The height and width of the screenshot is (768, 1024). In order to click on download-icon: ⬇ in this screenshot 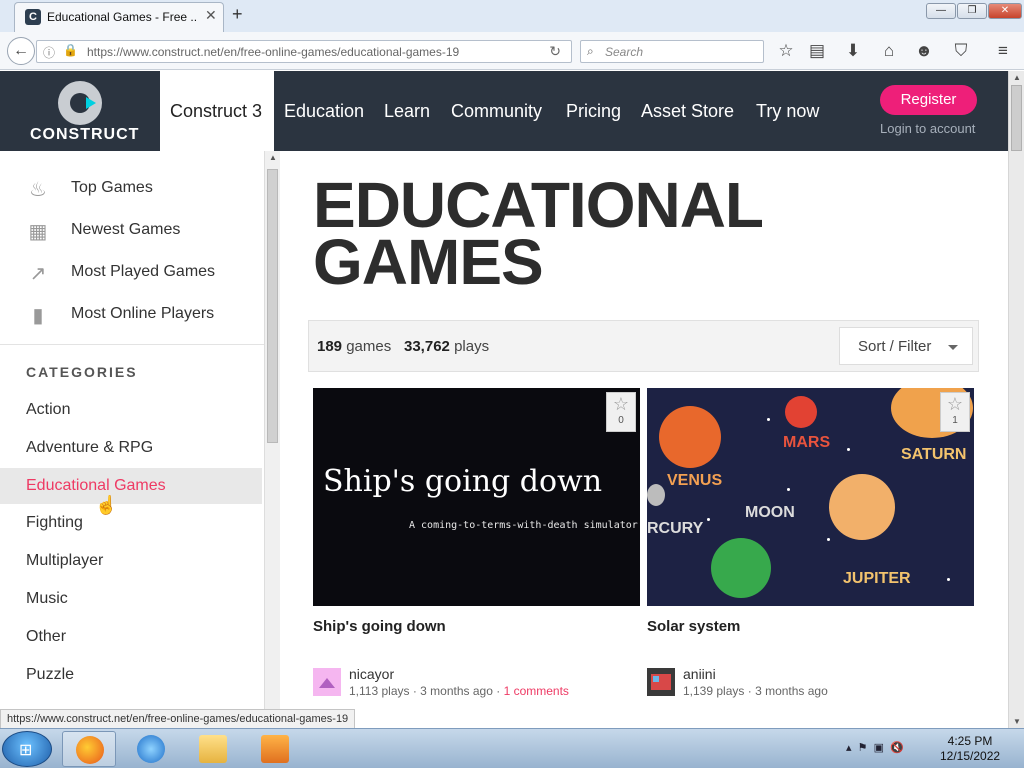, I will do `click(853, 51)`.